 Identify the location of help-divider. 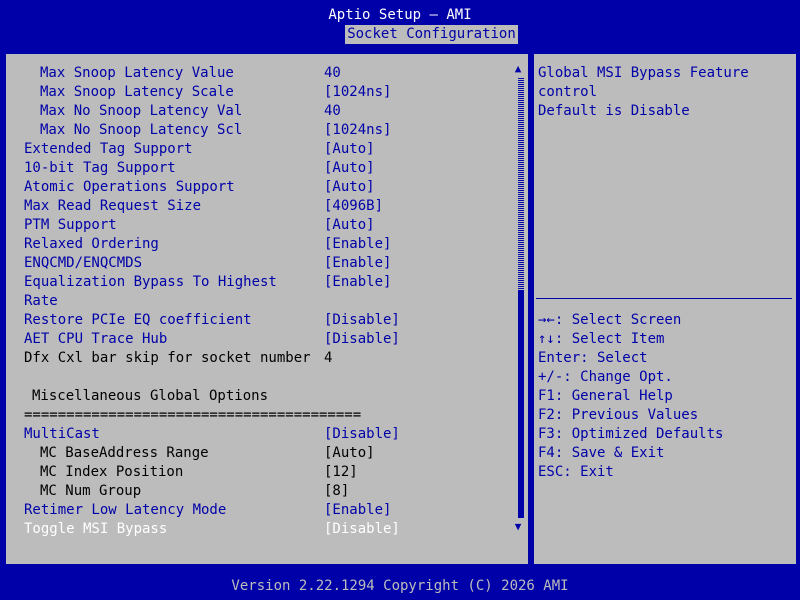
(664, 298).